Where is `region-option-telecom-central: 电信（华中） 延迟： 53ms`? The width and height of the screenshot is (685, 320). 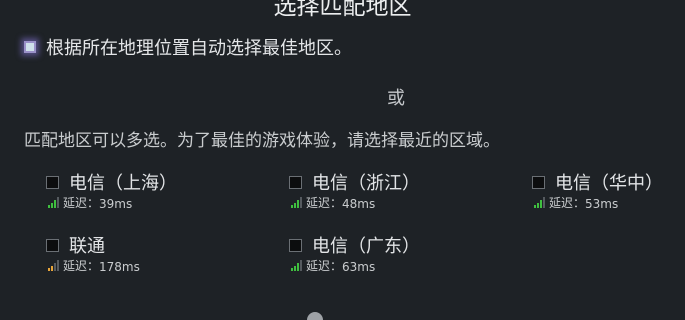
region-option-telecom-central: 电信（华中） 延迟： 53ms is located at coordinates (608, 190).